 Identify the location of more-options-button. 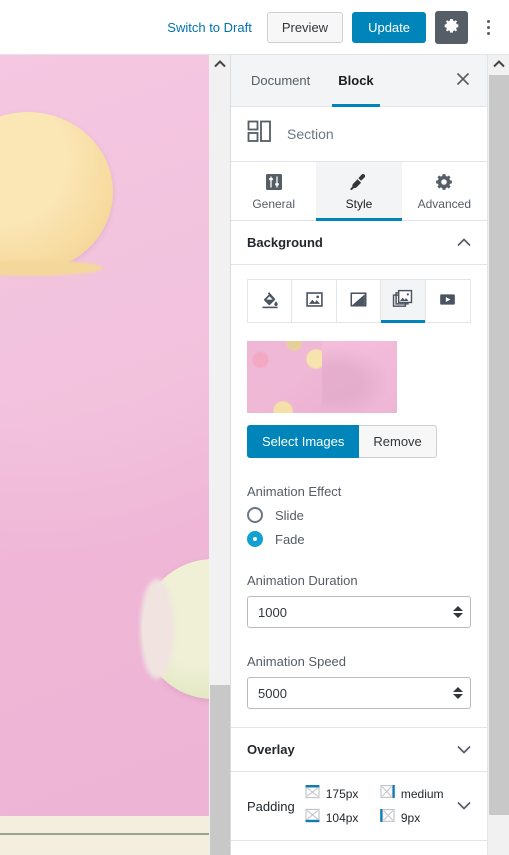
(488, 27).